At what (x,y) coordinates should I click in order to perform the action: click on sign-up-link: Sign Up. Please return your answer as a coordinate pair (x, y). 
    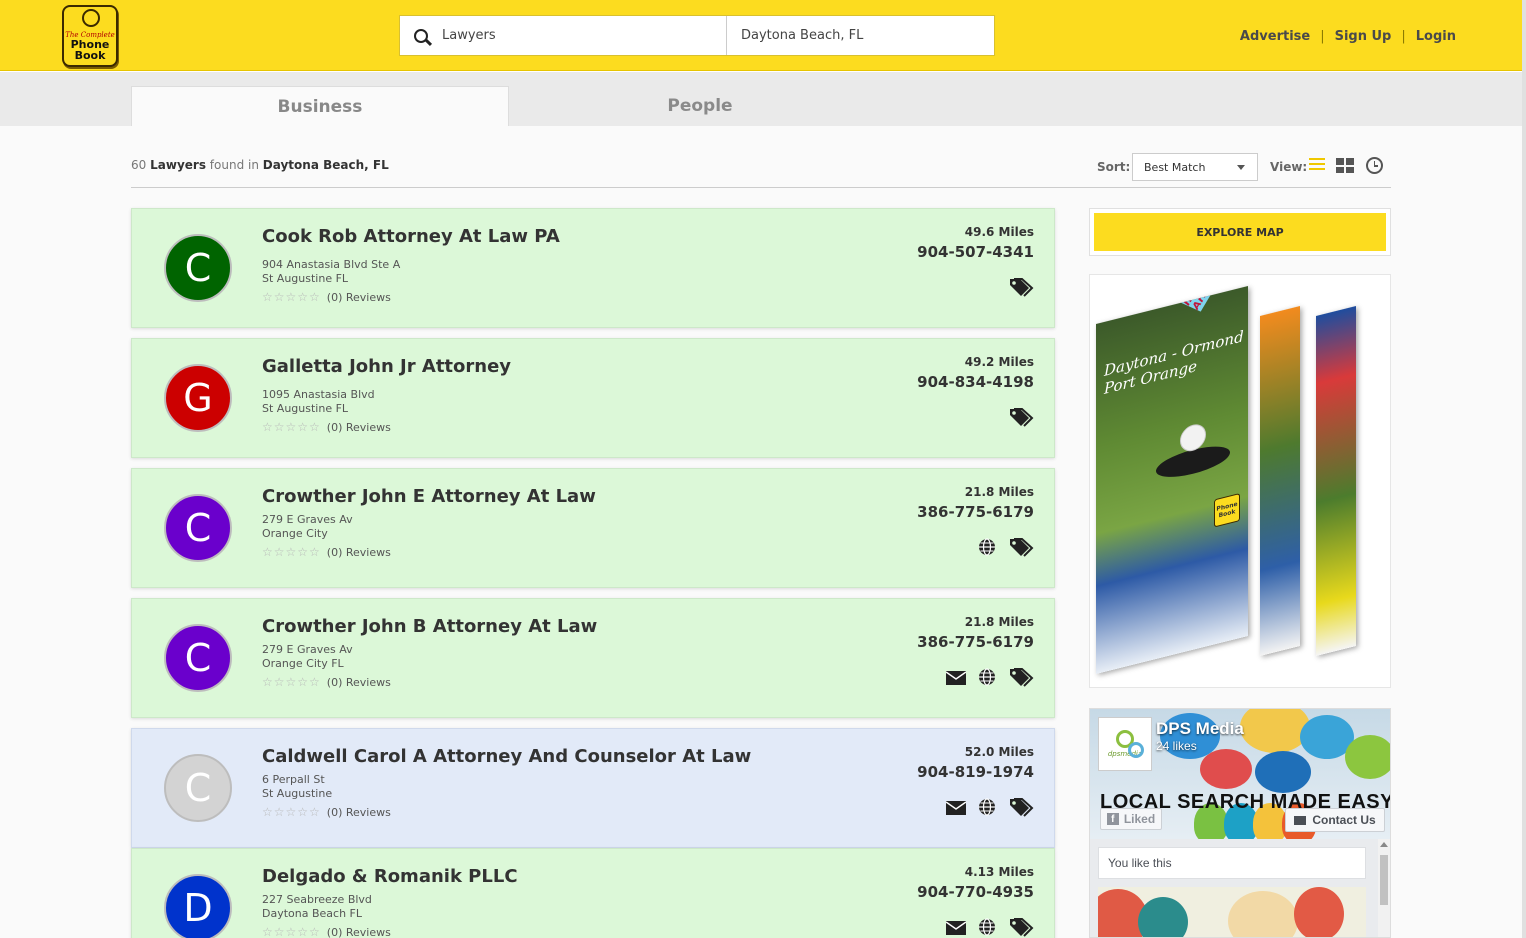
    Looking at the image, I should click on (1363, 36).